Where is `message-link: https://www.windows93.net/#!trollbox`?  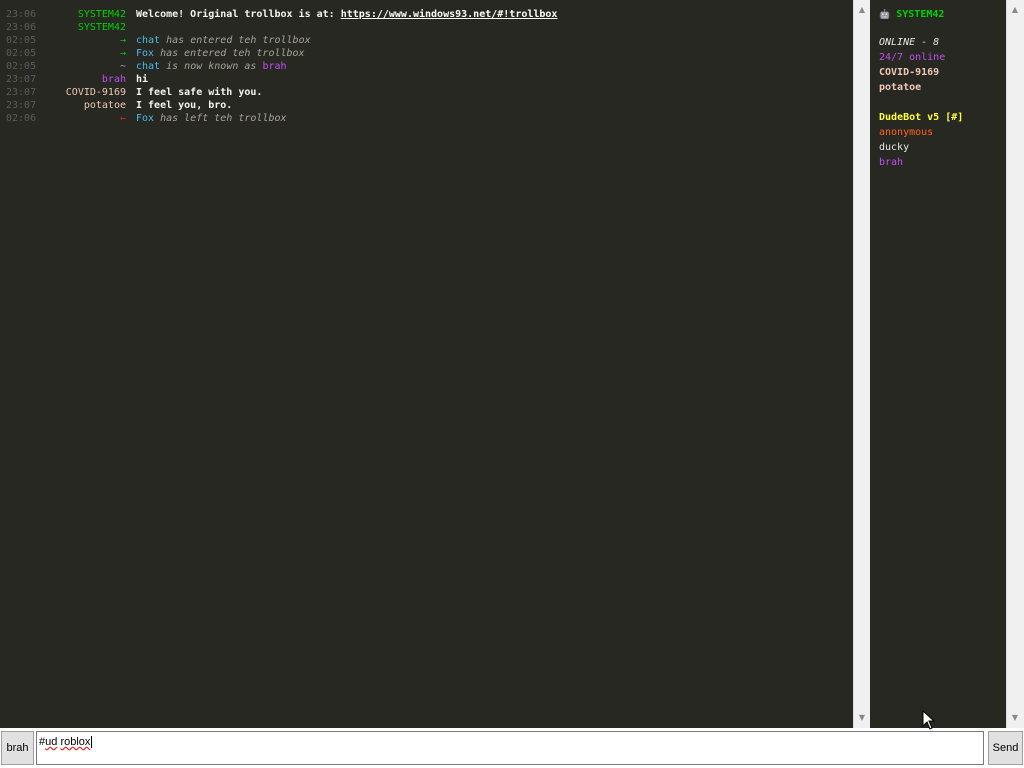 message-link: https://www.windows93.net/#!trollbox is located at coordinates (449, 14).